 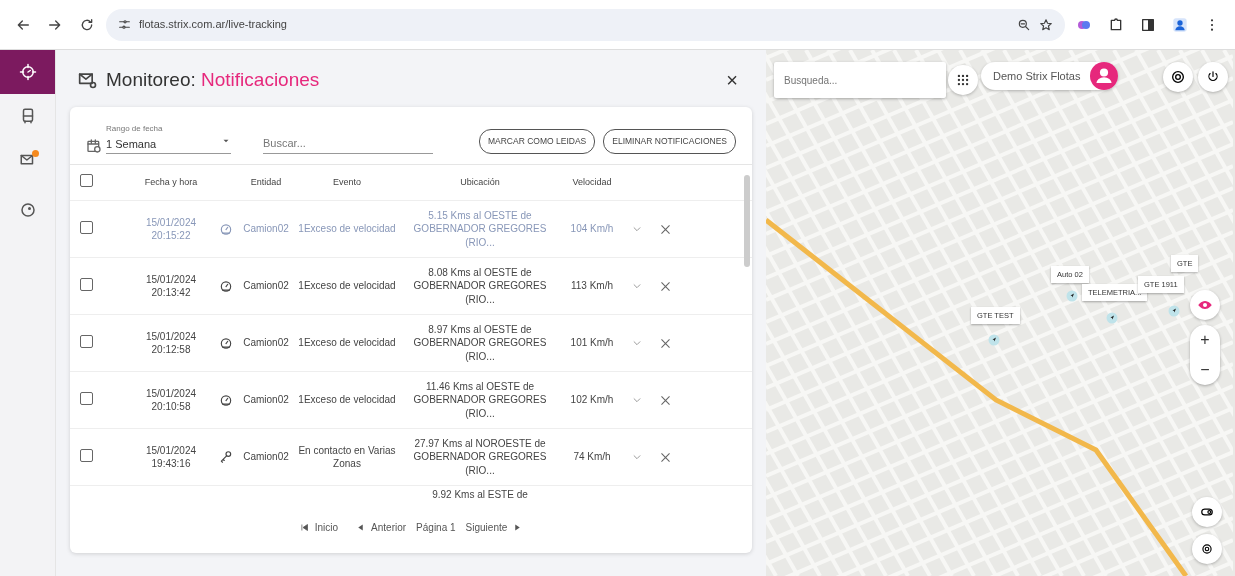 I want to click on puzzle-icon, so click(x=1116, y=24).